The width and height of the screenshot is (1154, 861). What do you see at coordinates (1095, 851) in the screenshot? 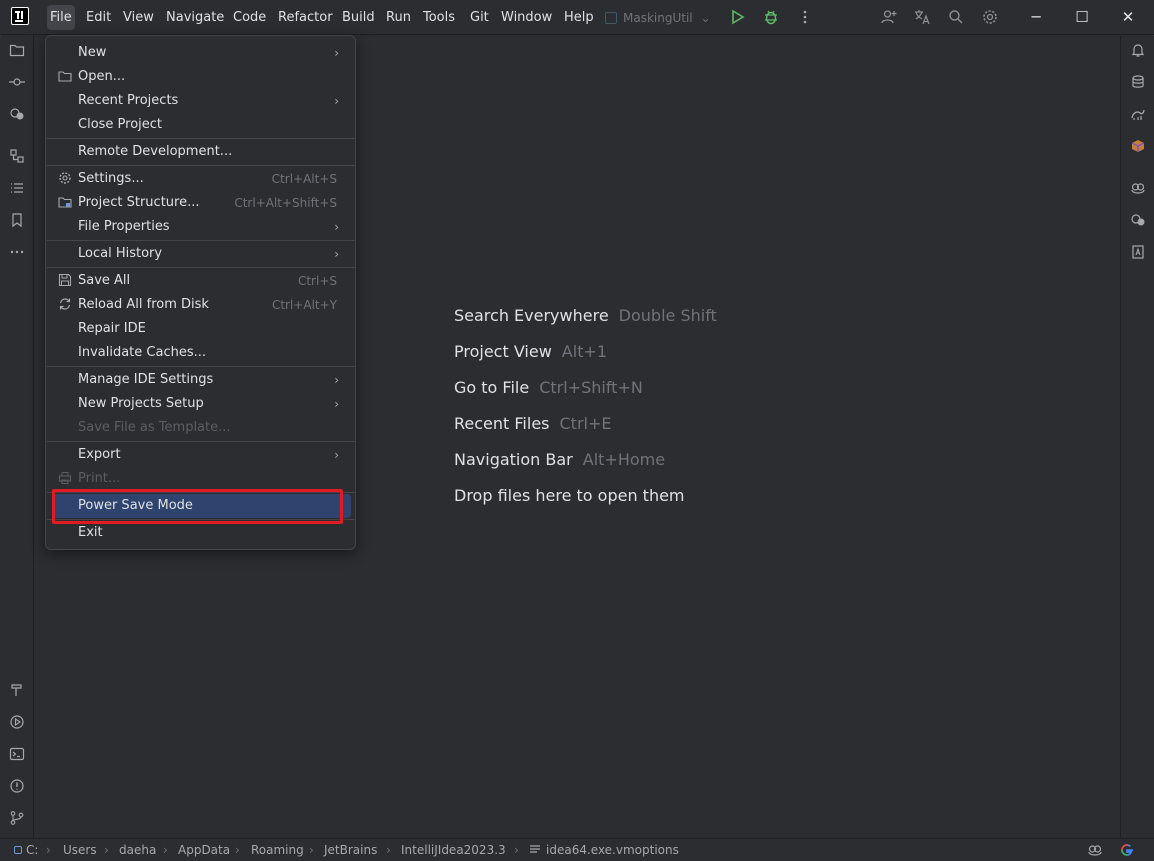
I see `copilot-status-icon` at bounding box center [1095, 851].